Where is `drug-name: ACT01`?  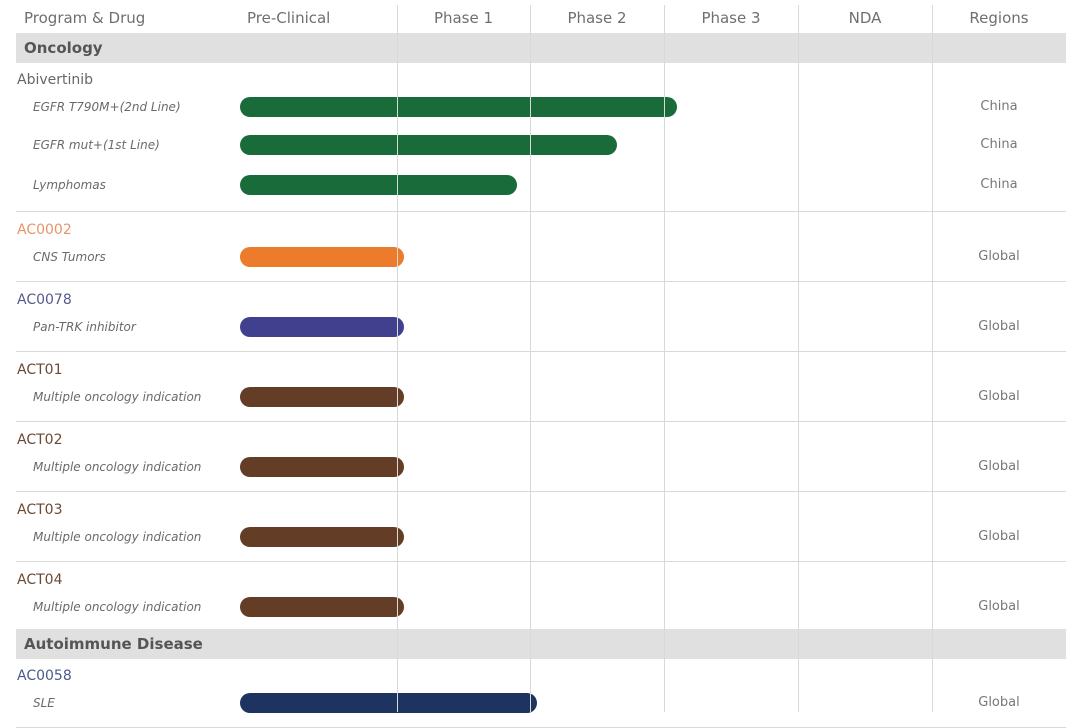 drug-name: ACT01 is located at coordinates (40, 370).